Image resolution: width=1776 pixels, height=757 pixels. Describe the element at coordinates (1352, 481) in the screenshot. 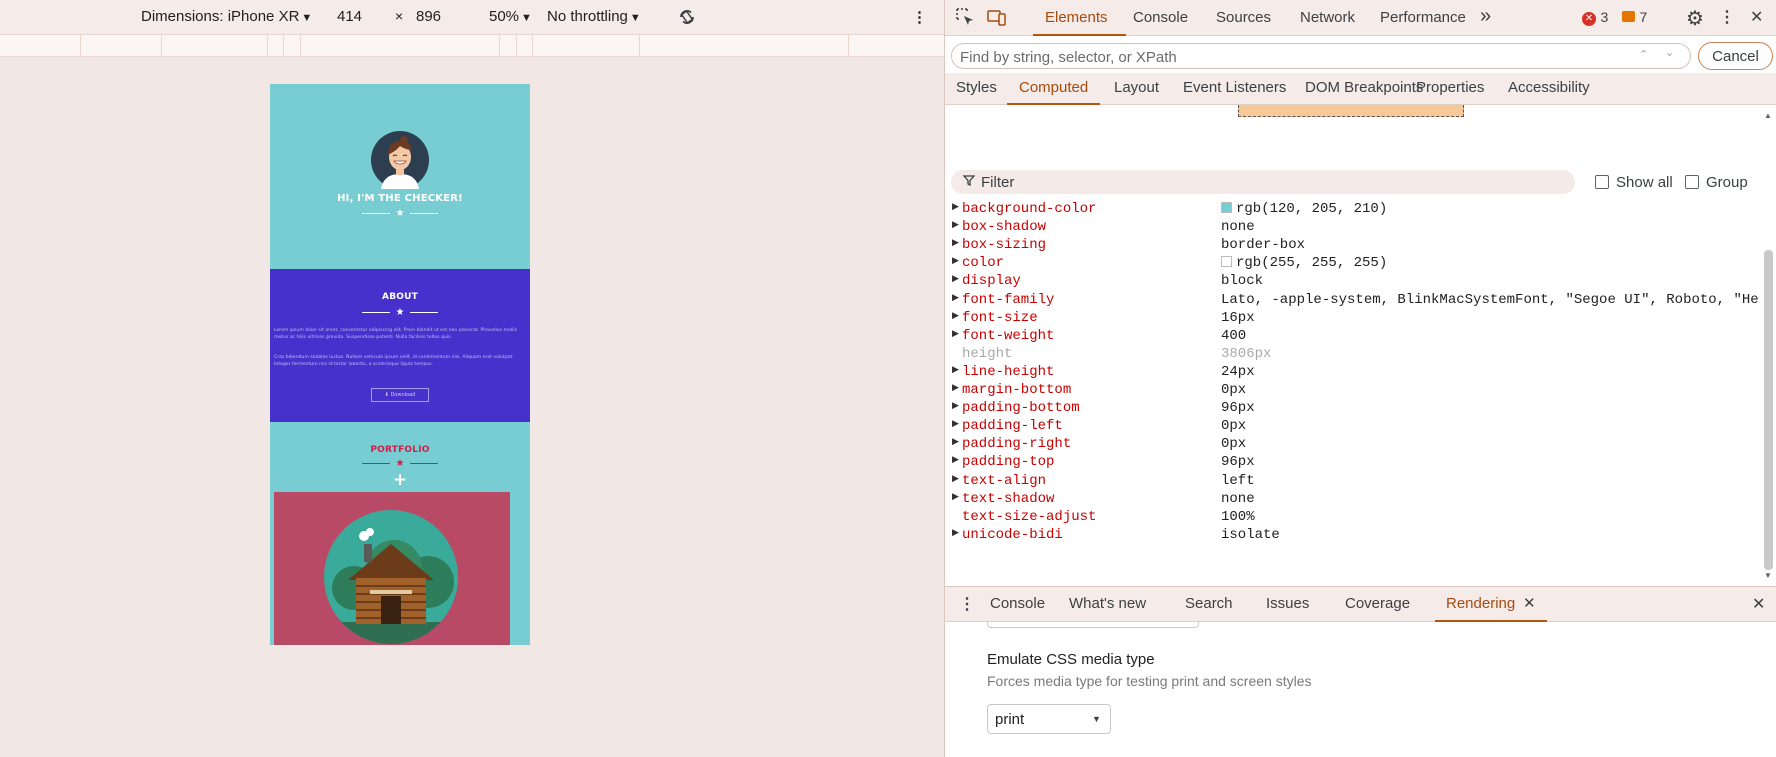

I see `computed-property-row: ▶ text-align left` at that location.